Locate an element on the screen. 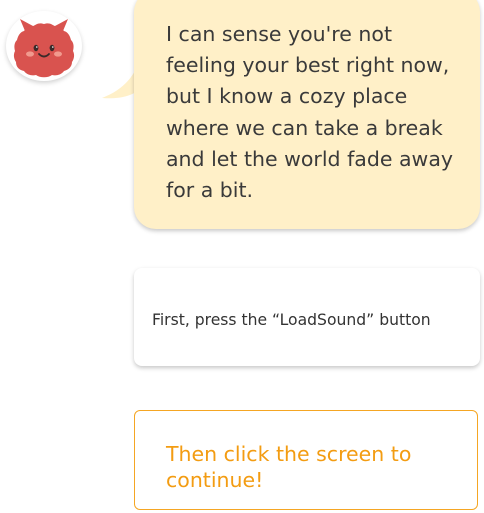 This screenshot has width=484, height=513. red-monster-mascot-icon is located at coordinates (44, 48).